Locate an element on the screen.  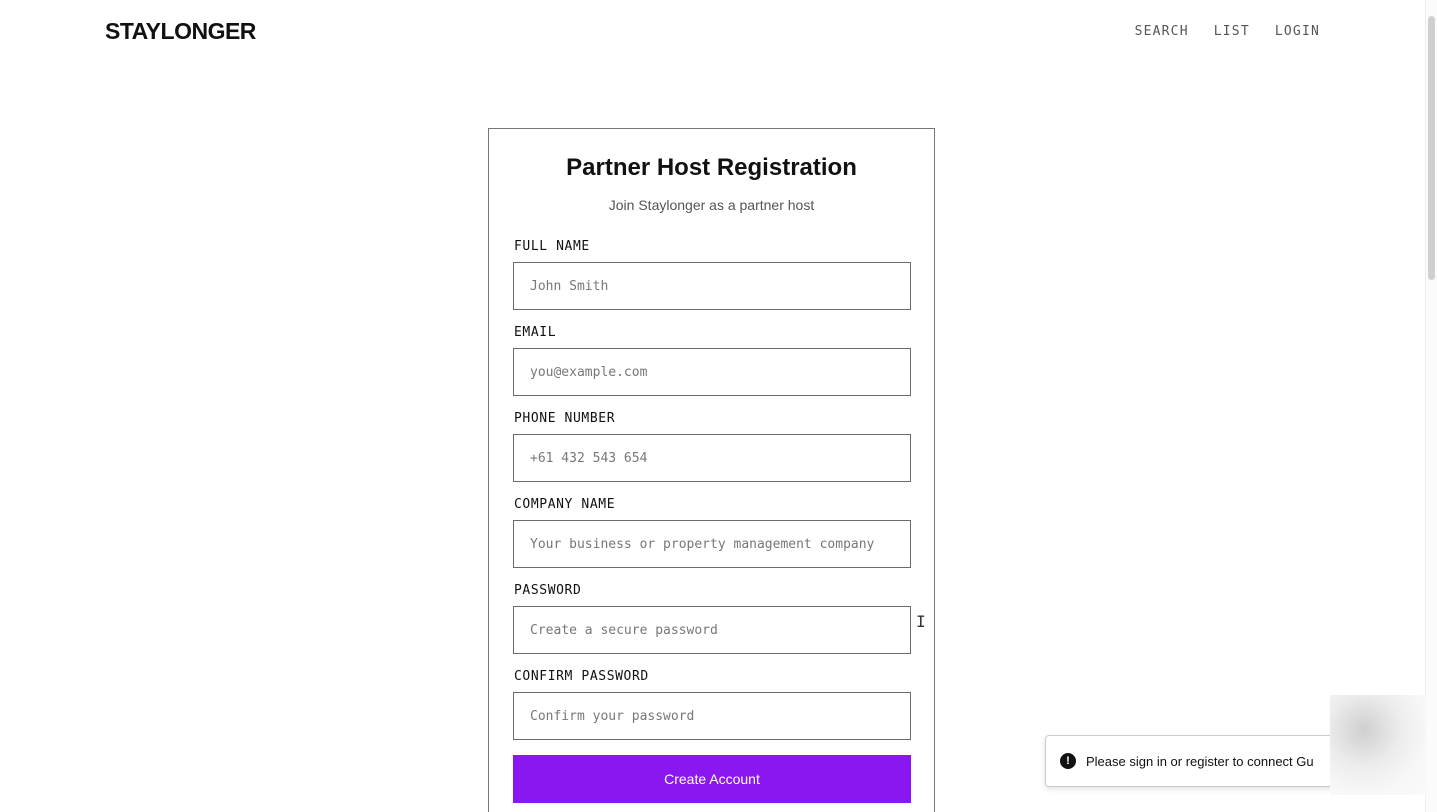
page-scrollbar is located at coordinates (1431, 406).